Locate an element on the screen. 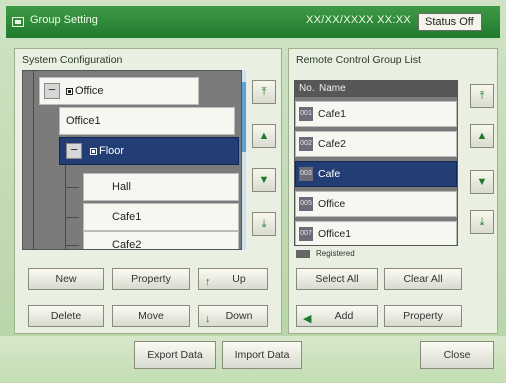 The image size is (506, 383). tree-node-label: Office is located at coordinates (89, 91).